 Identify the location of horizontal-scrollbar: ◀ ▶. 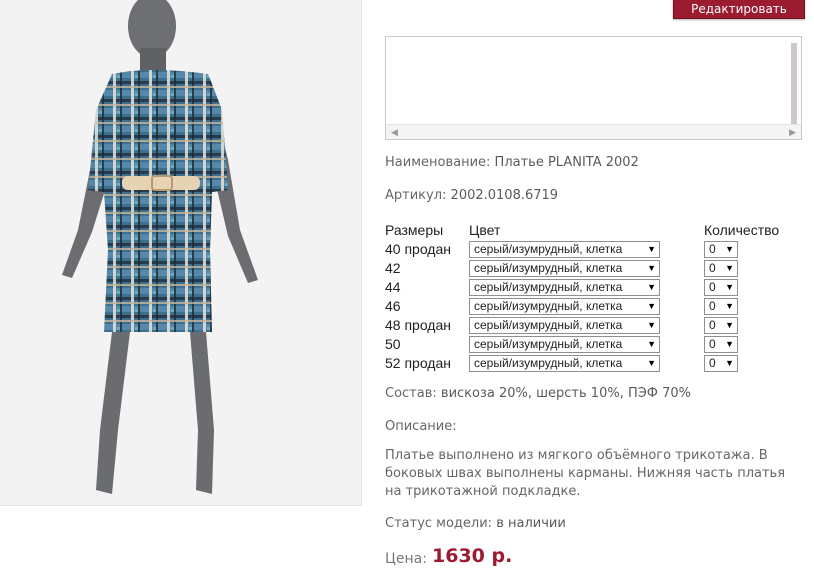
(593, 131).